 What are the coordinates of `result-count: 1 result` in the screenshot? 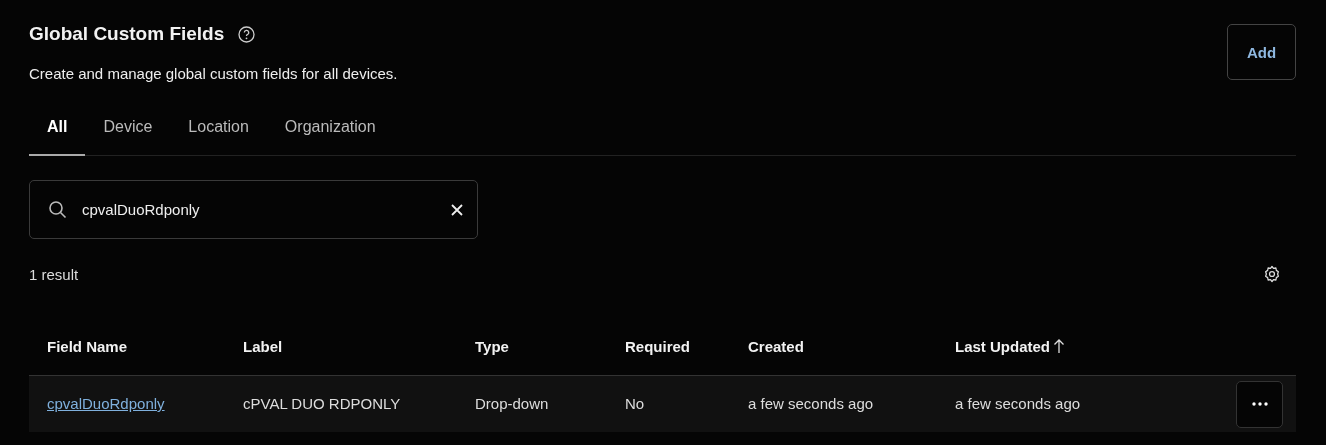 It's located at (54, 274).